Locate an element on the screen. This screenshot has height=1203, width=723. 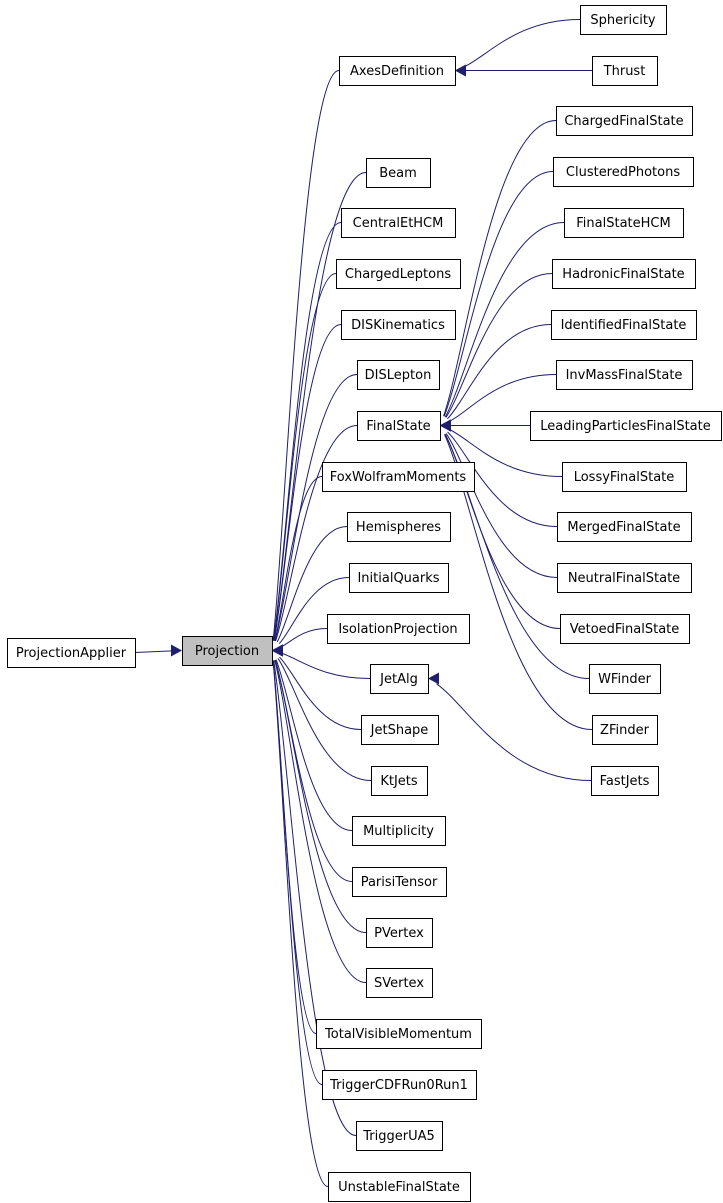
edge-ParisiTensor-to-Projection is located at coordinates (312, 763).